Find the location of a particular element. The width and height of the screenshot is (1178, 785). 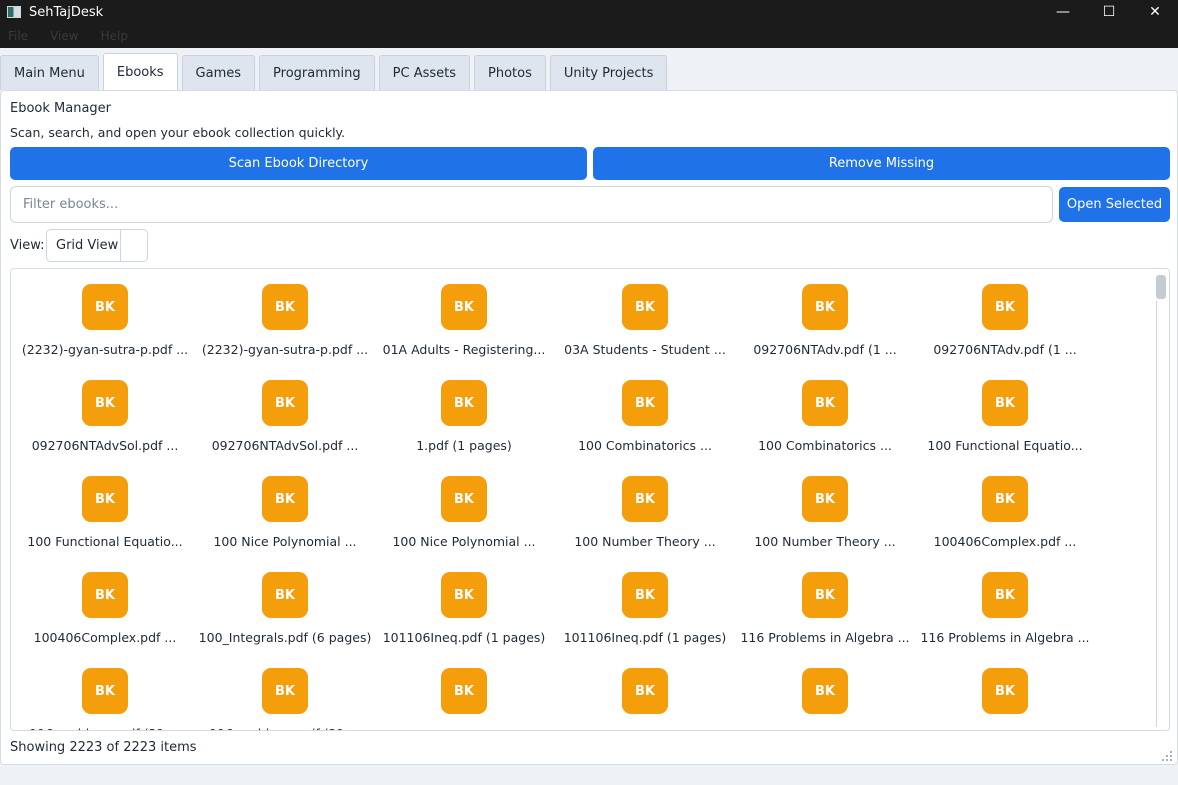

page-title: Ebook Manager is located at coordinates (61, 108).